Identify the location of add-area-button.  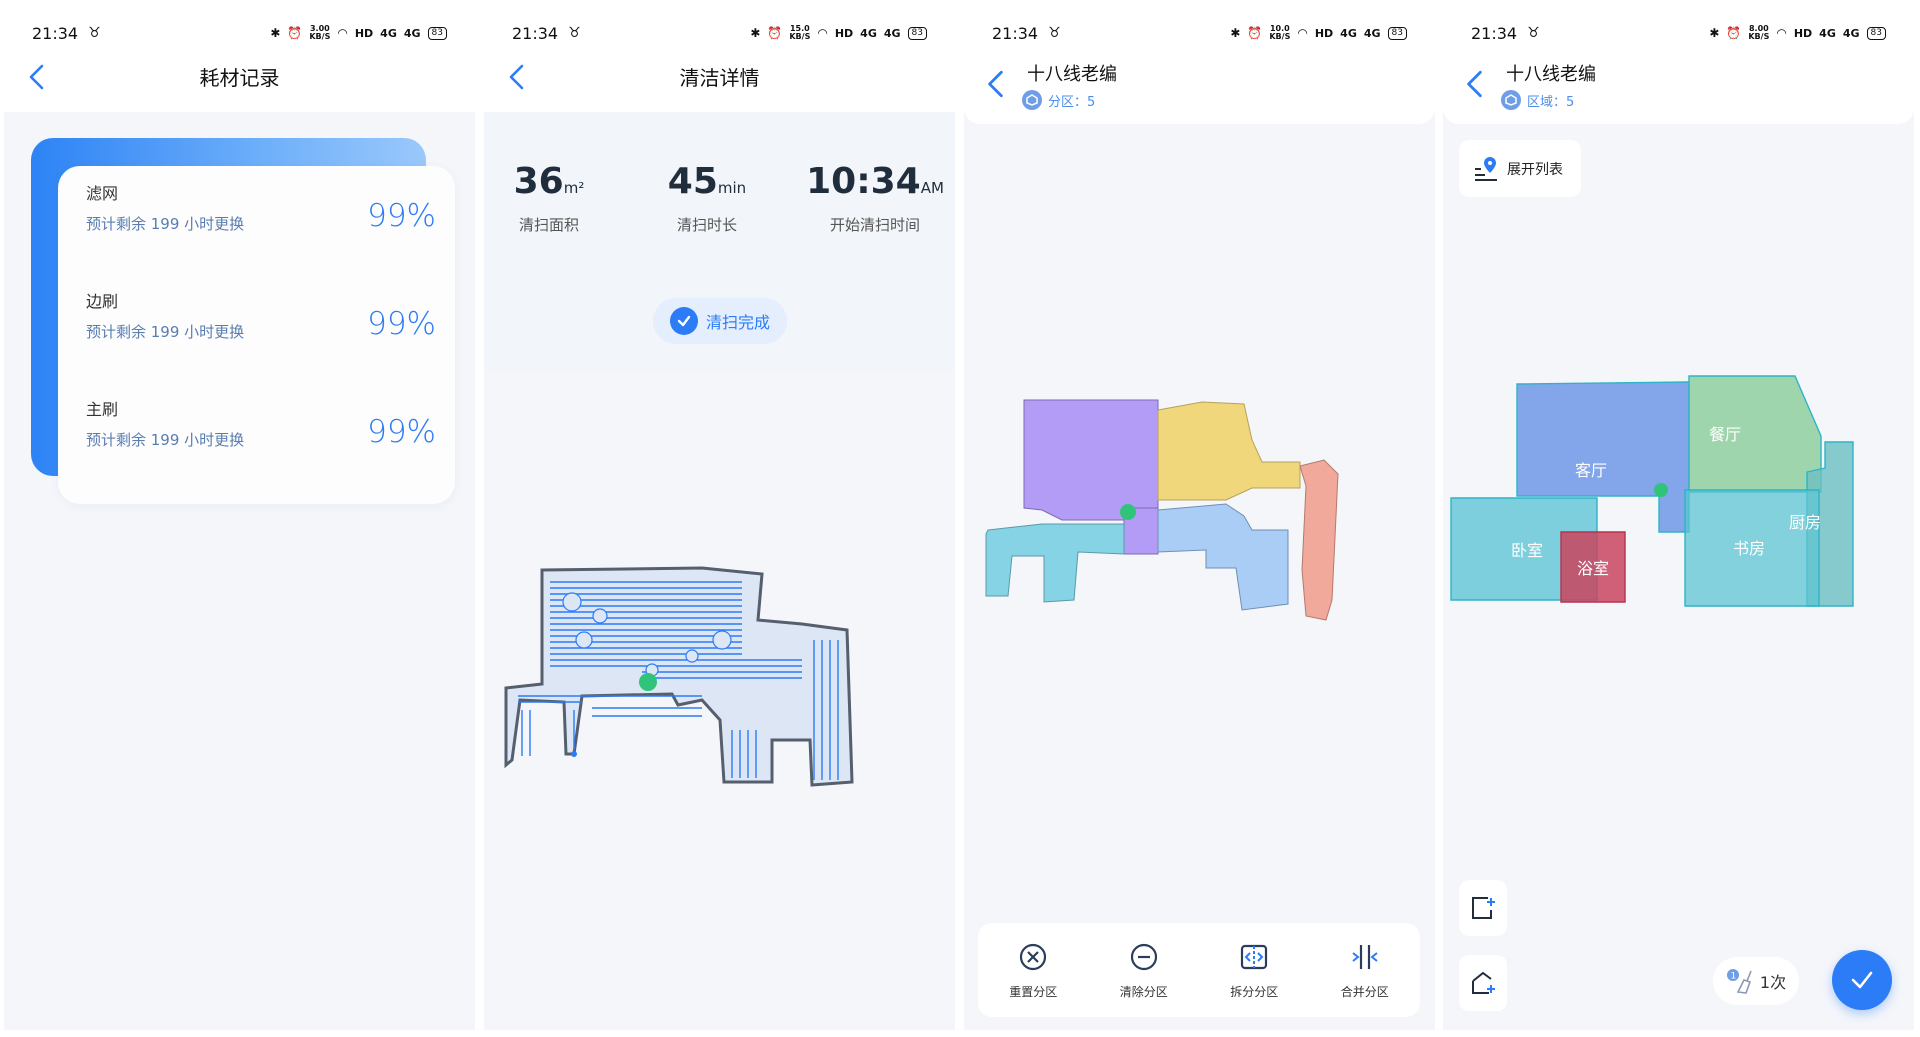
(1483, 908).